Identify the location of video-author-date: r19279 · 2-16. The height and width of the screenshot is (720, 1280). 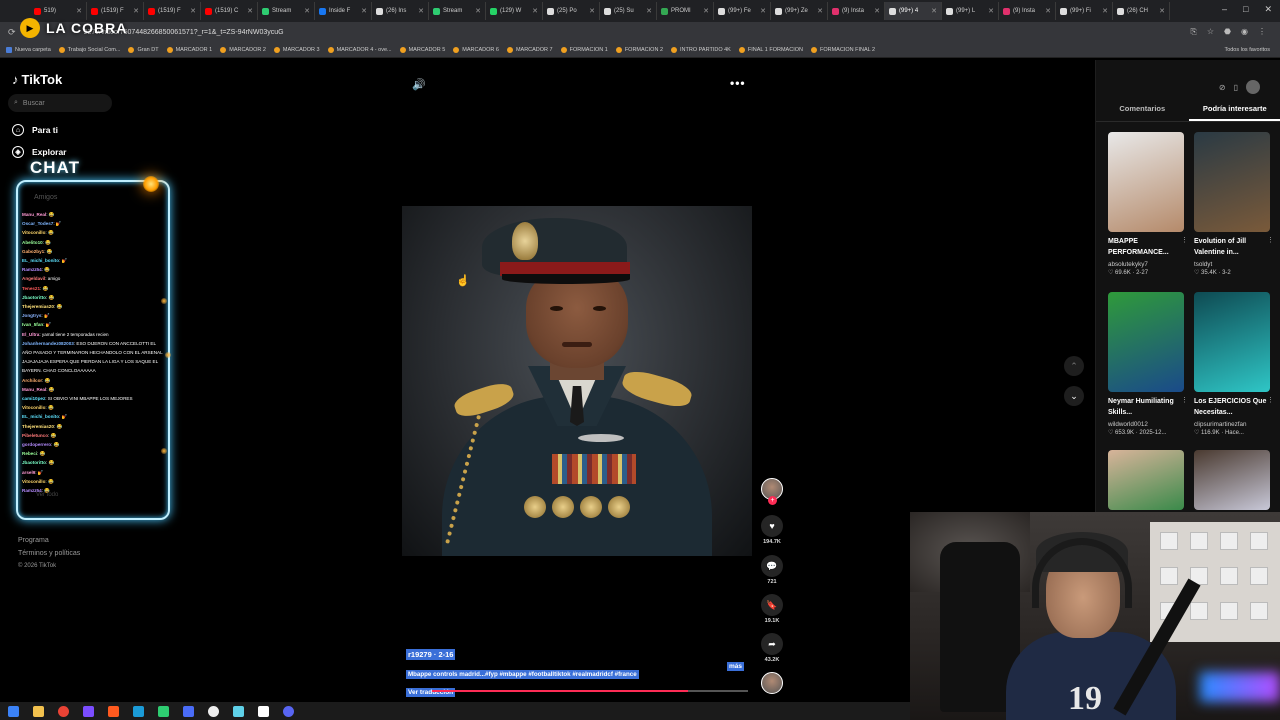
(431, 654).